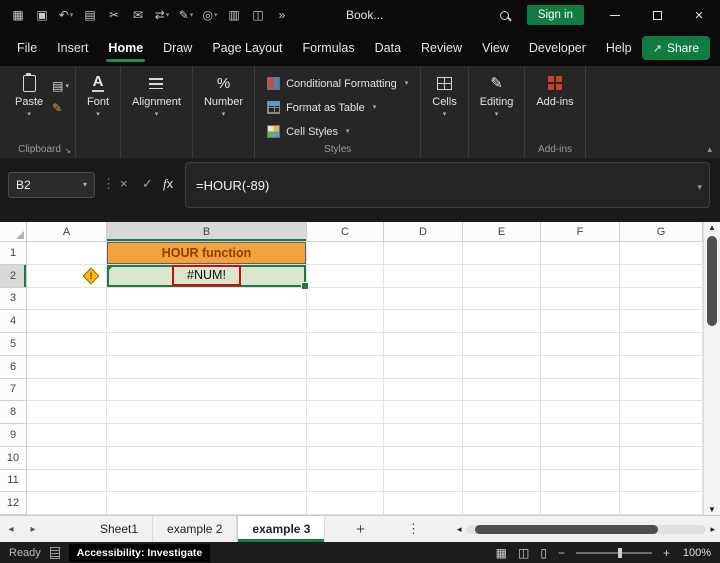 The height and width of the screenshot is (563, 720). What do you see at coordinates (67, 321) in the screenshot?
I see `cell-a4` at bounding box center [67, 321].